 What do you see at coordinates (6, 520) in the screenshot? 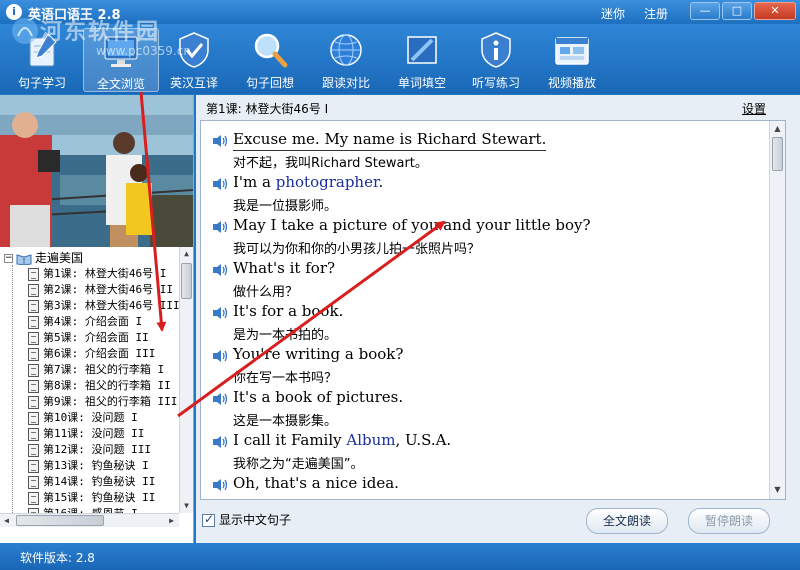
I see `scroll-left-icon: ◀` at bounding box center [6, 520].